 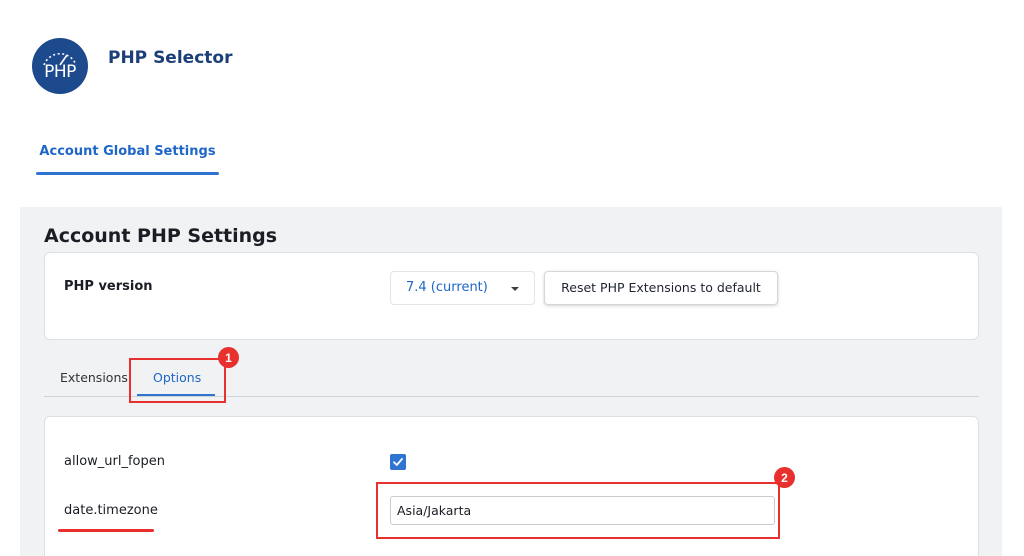 I want to click on chevron-down-icon, so click(x=515, y=289).